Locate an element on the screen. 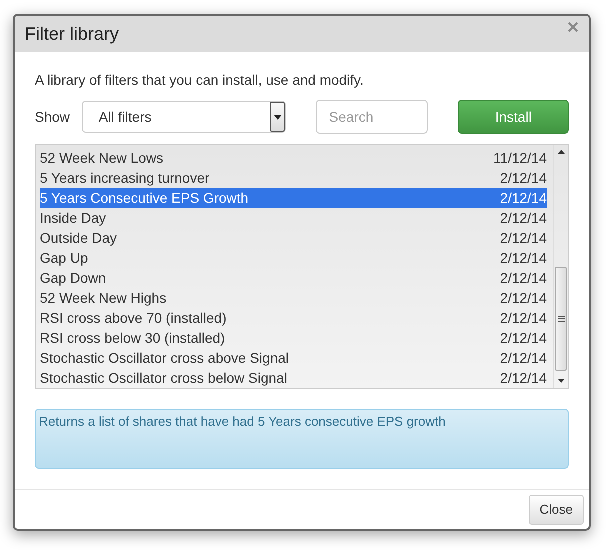 This screenshot has width=607, height=559. filter-row: RSI cross above 70 (installed) 2/12/14 is located at coordinates (293, 318).